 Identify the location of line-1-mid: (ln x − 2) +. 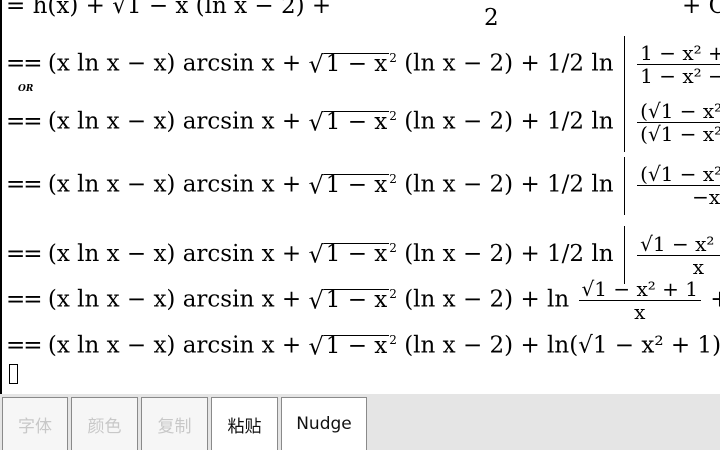
(472, 63).